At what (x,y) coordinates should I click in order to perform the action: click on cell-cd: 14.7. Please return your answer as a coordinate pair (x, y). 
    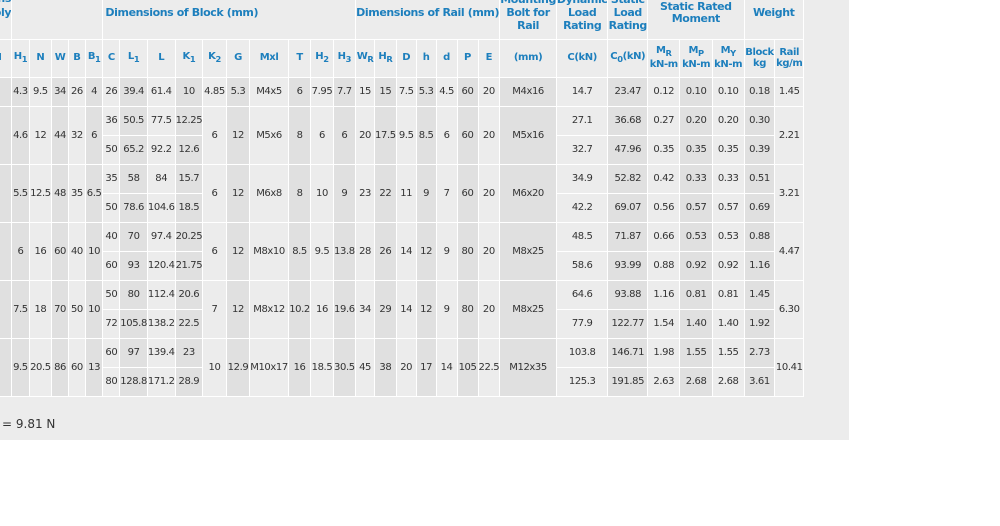
    Looking at the image, I should click on (582, 91).